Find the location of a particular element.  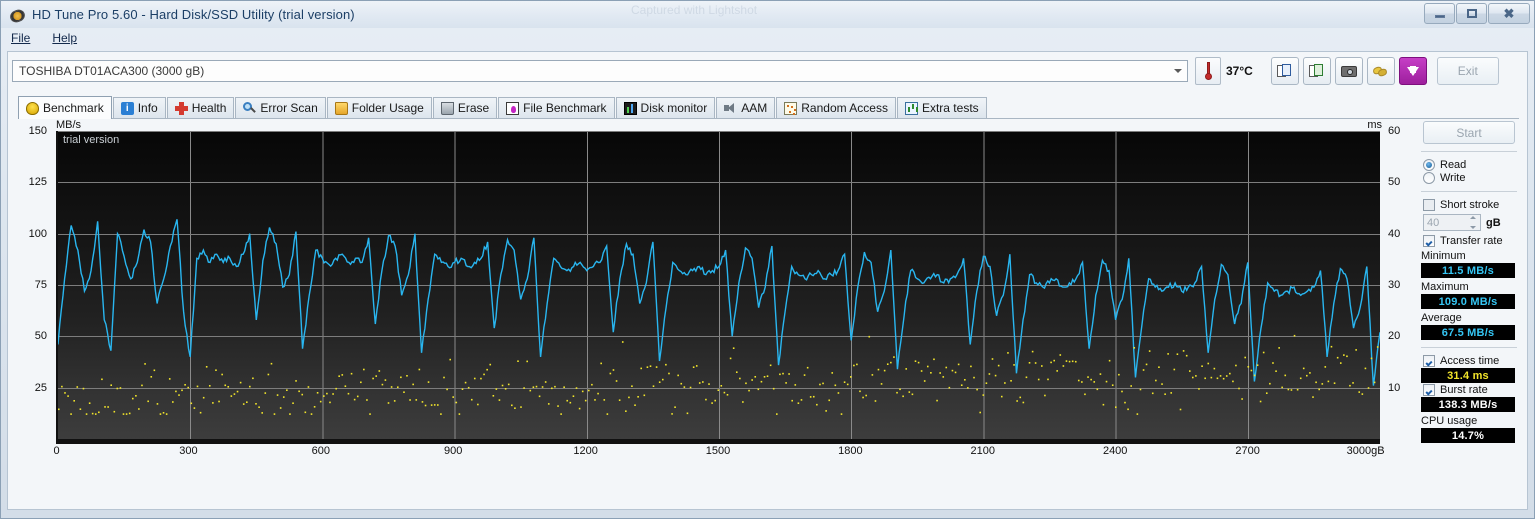

tab-random-access: Random Access is located at coordinates (836, 107).